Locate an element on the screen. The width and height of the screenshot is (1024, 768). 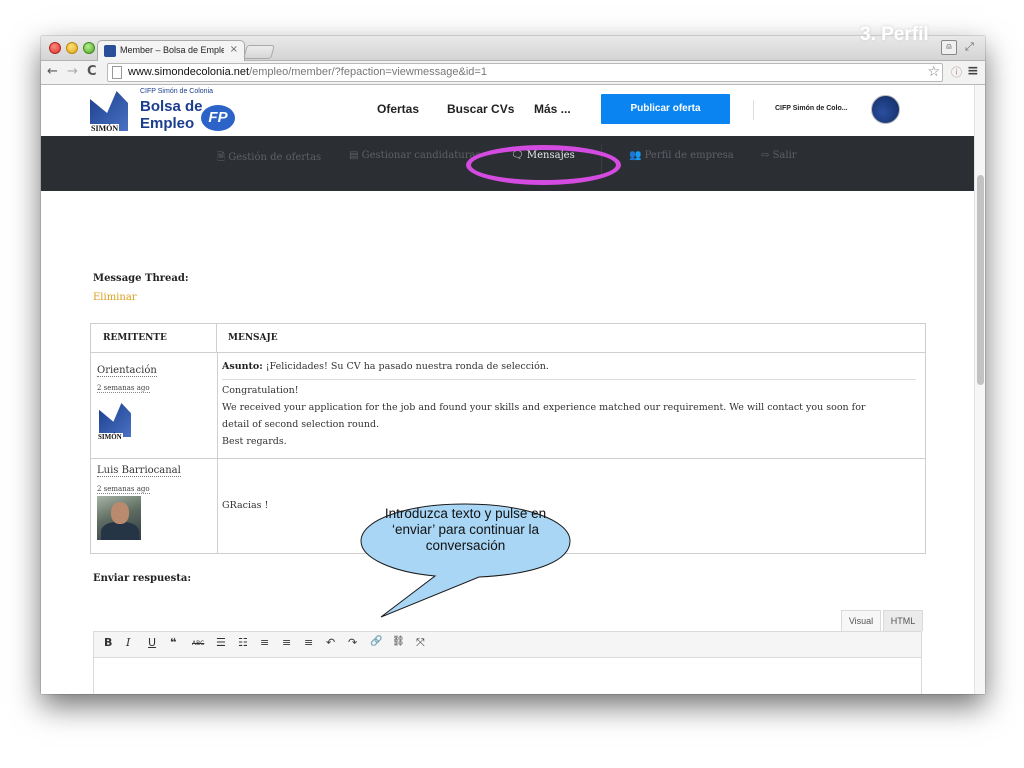
logo-mark-icon is located at coordinates (115, 420).